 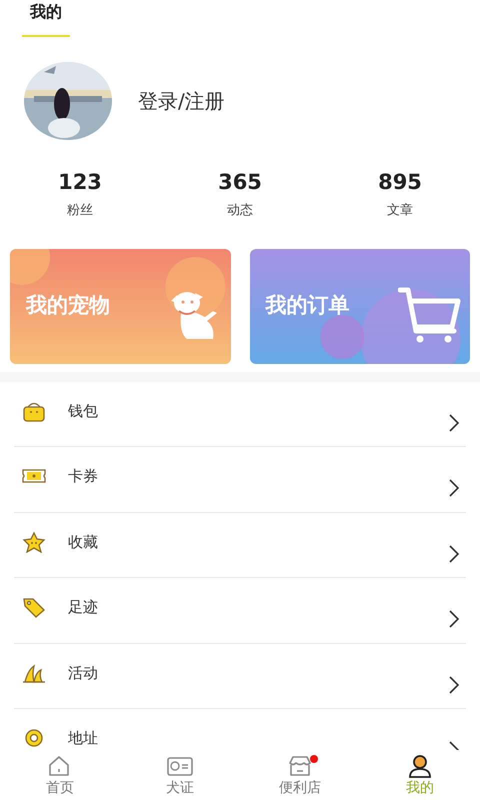 What do you see at coordinates (180, 766) in the screenshot?
I see `id-card-icon` at bounding box center [180, 766].